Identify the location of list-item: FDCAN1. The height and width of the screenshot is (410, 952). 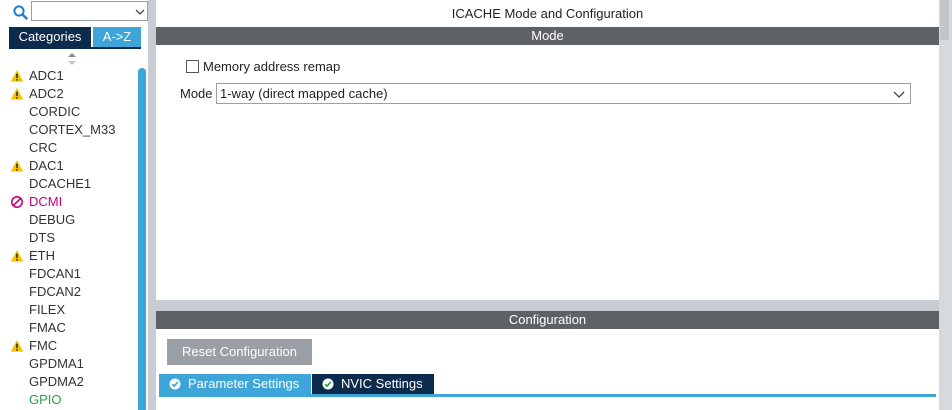
(68, 274).